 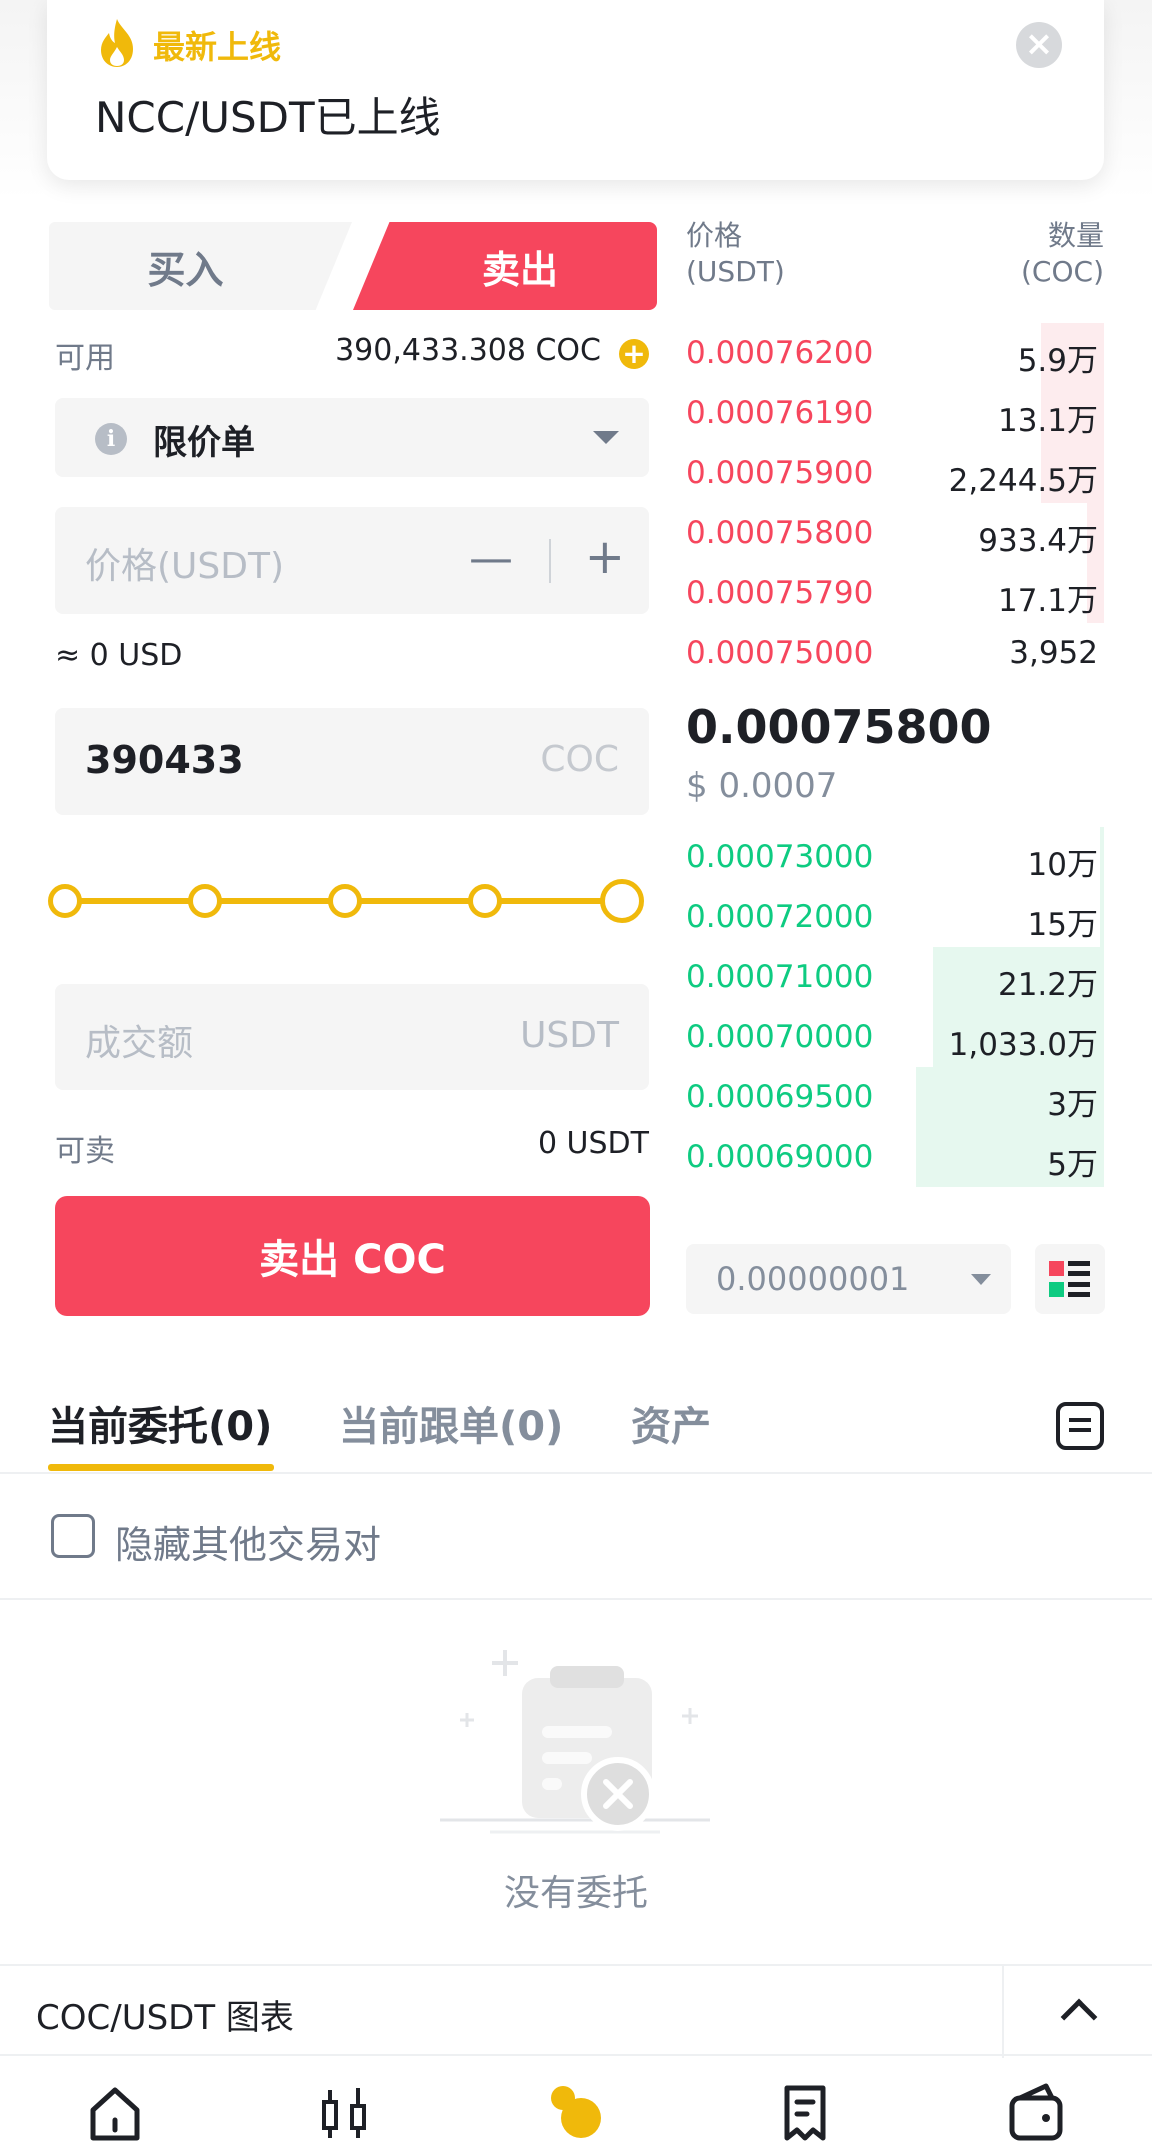 I want to click on order-history-icon, so click(x=1080, y=1426).